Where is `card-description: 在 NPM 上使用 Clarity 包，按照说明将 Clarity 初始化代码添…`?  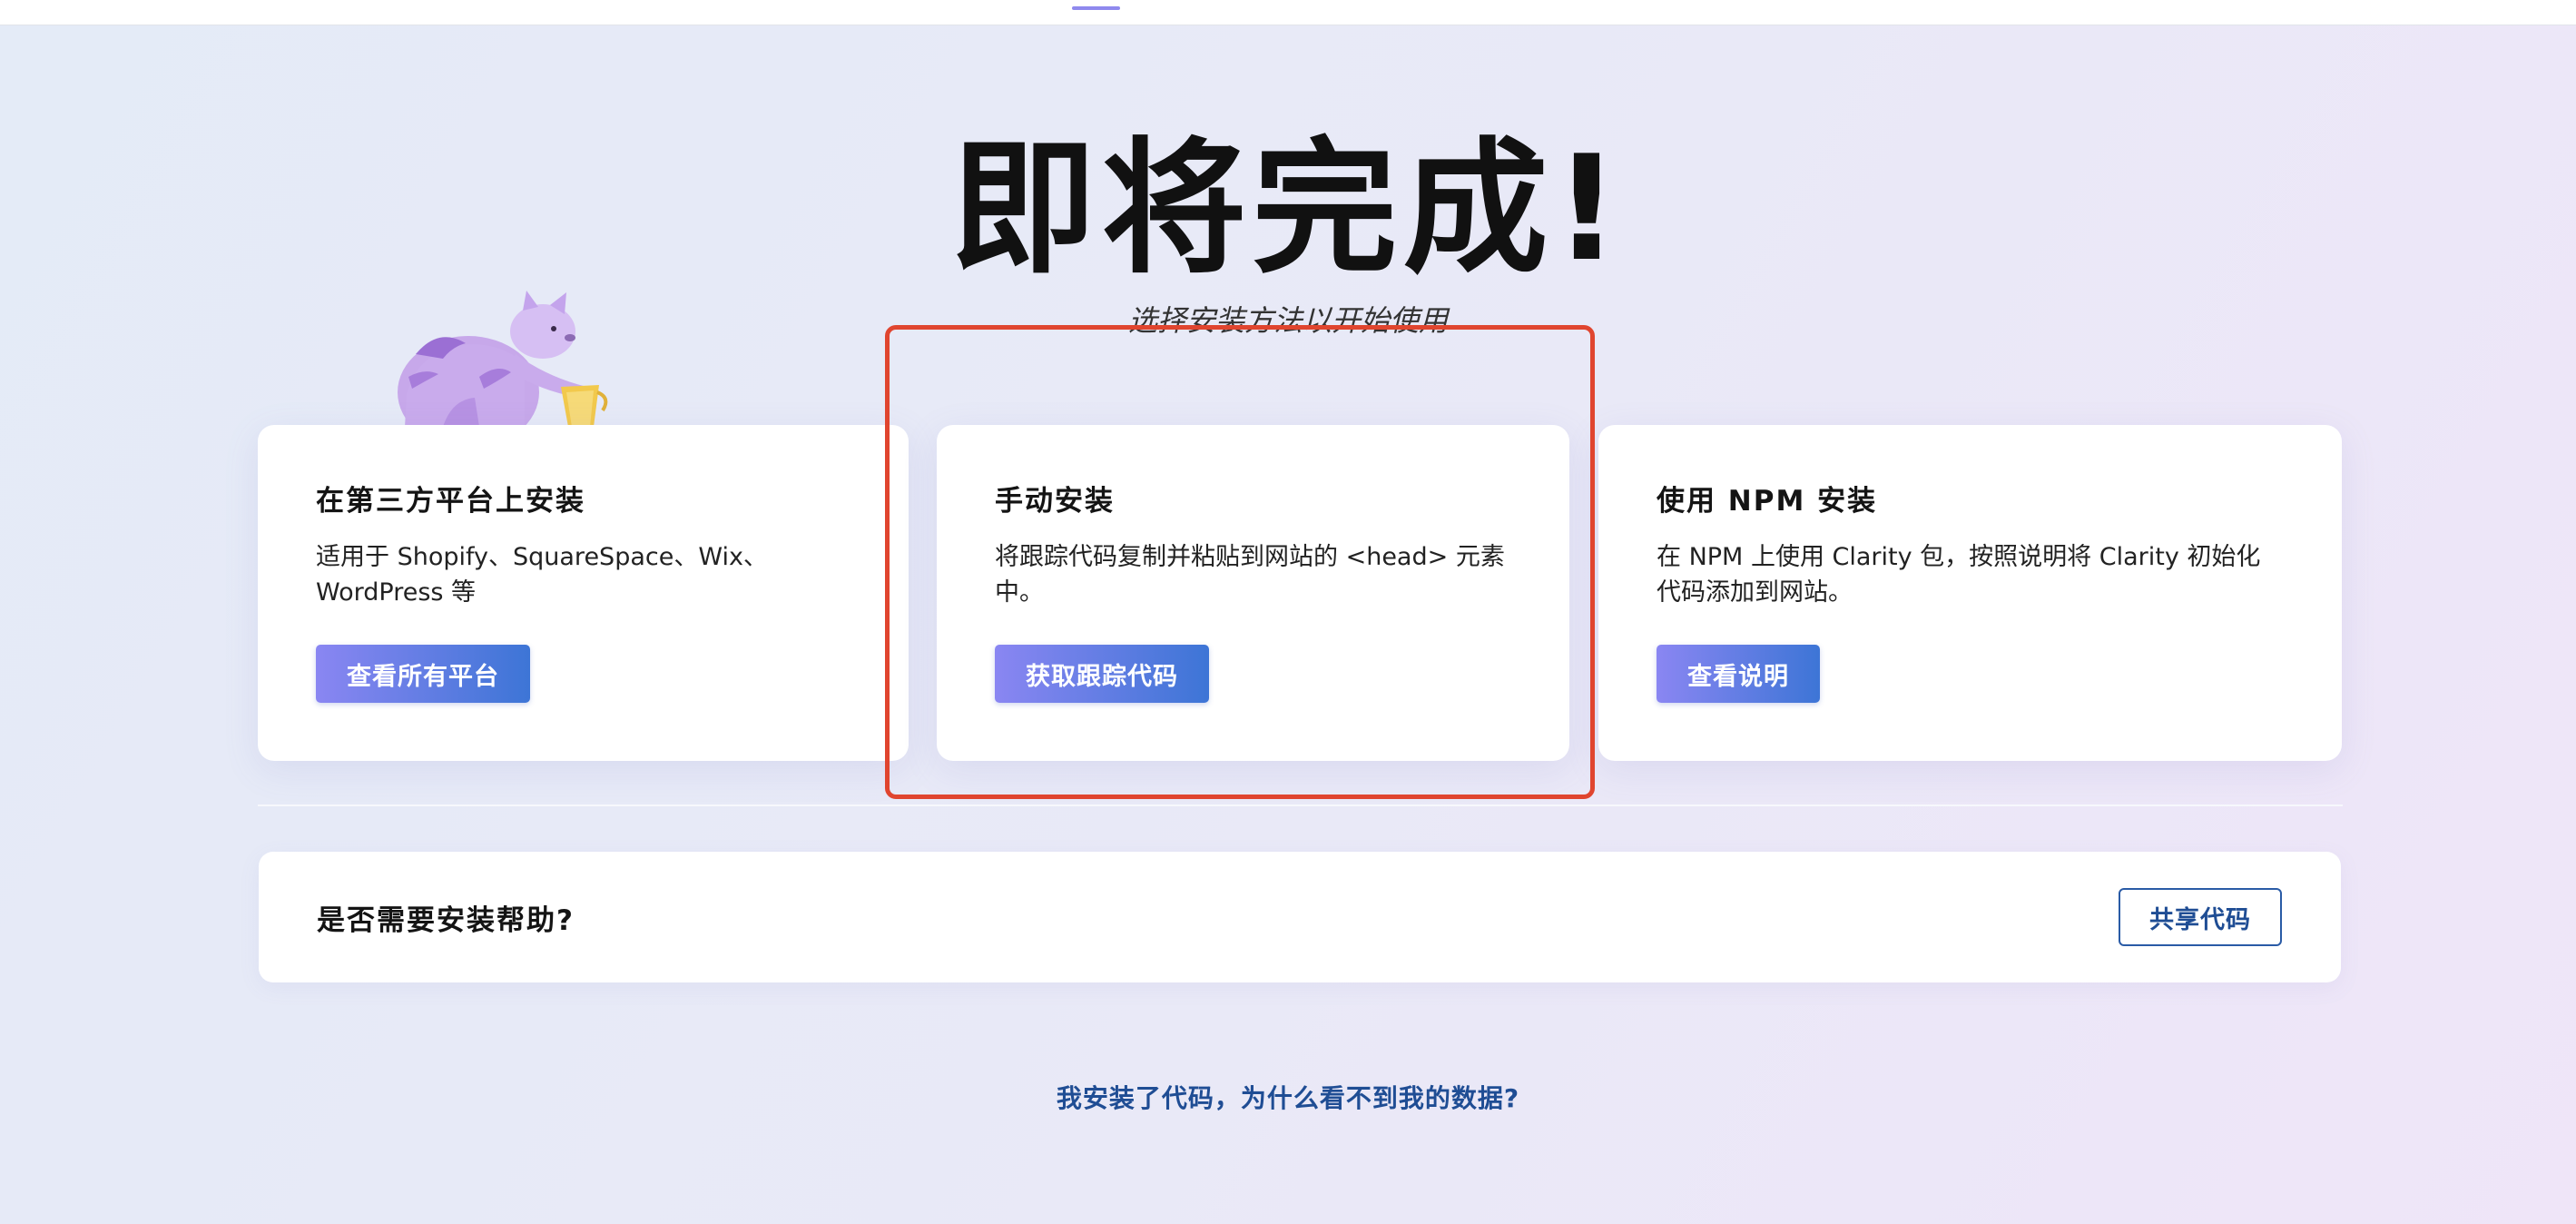
card-description: 在 NPM 上使用 Clarity 包，按照说明将 Clarity 初始化代码添… is located at coordinates (1959, 575).